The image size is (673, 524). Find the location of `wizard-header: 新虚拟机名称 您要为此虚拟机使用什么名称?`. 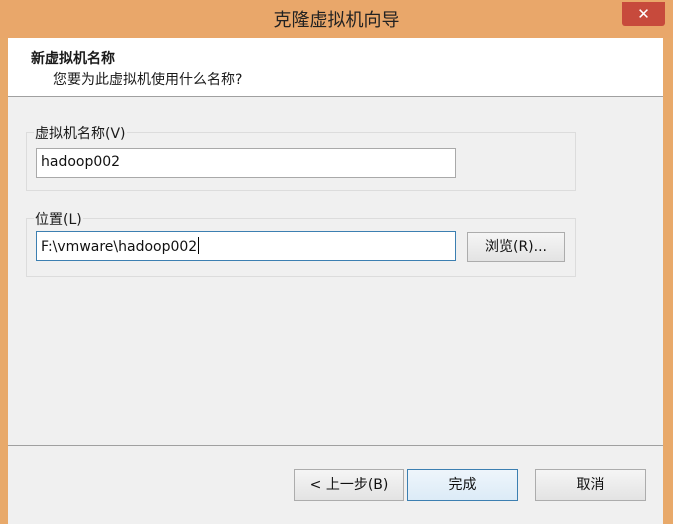

wizard-header: 新虚拟机名称 您要为此虚拟机使用什么名称? is located at coordinates (335, 67).